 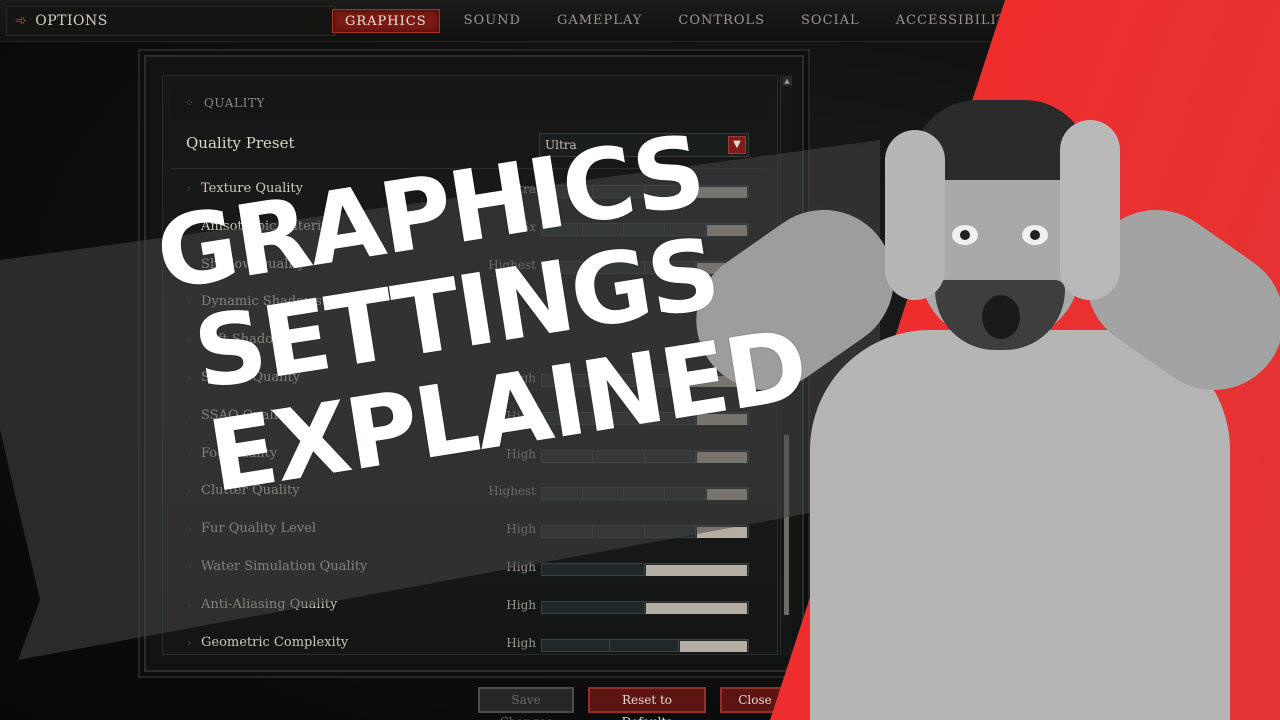 I want to click on reset-defaults-button: Reset to Defaults, so click(x=647, y=703).